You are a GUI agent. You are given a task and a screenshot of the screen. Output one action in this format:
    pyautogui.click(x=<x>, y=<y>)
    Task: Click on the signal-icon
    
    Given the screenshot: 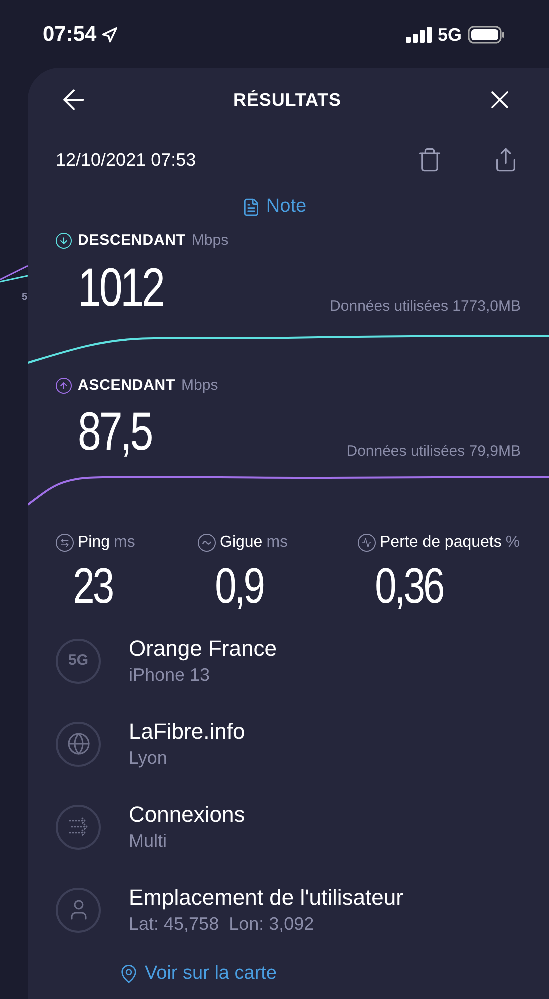 What is the action you would take?
    pyautogui.click(x=419, y=35)
    